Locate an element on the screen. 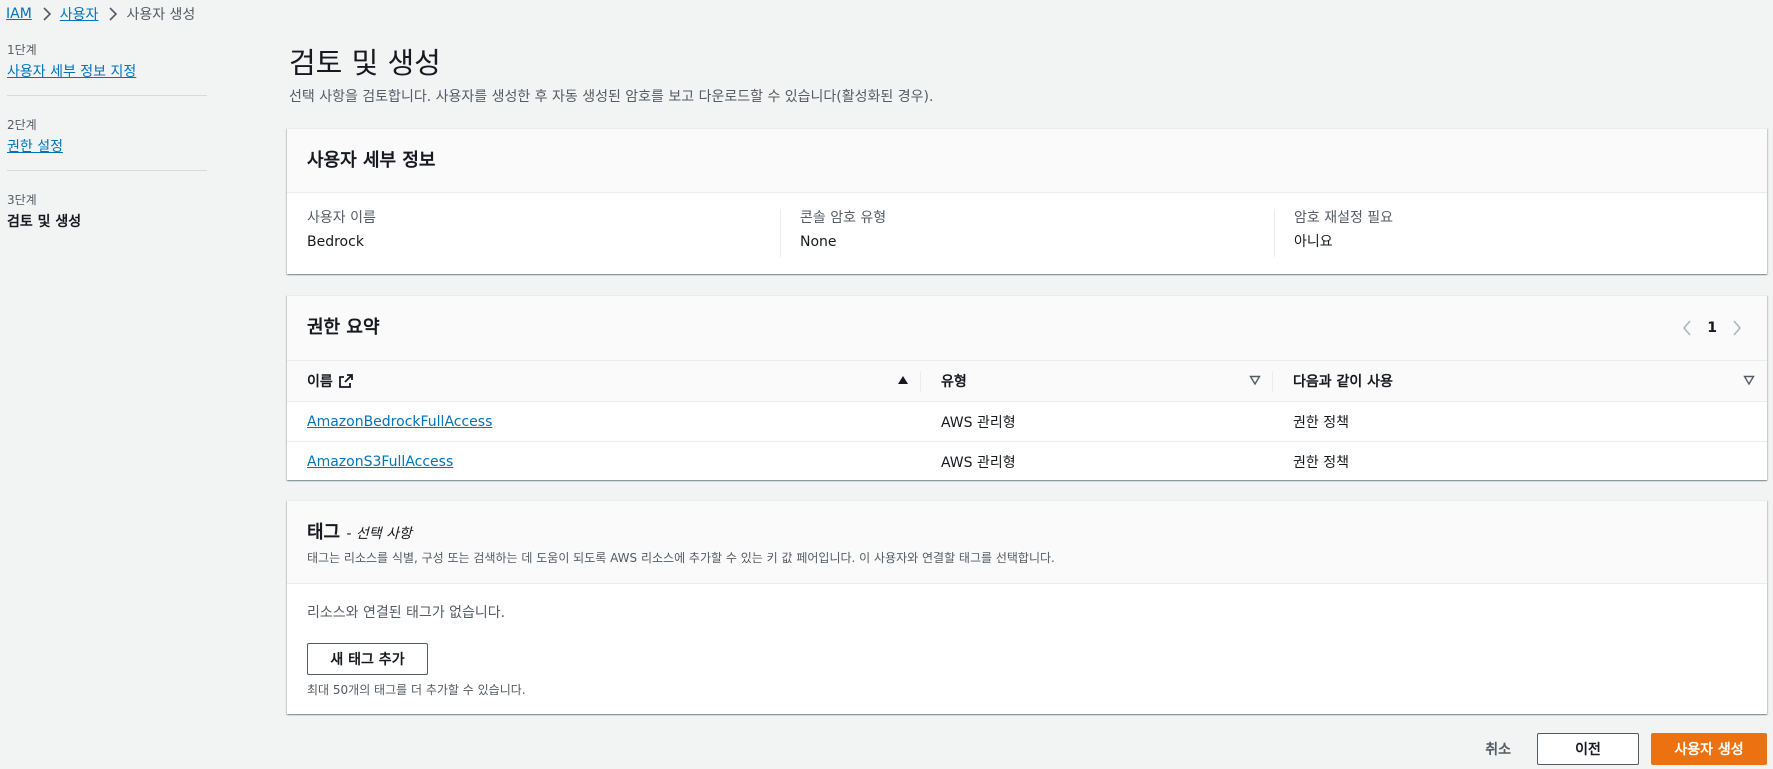 This screenshot has width=1773, height=769. card-header: 사용자 세부 정보 is located at coordinates (1027, 161).